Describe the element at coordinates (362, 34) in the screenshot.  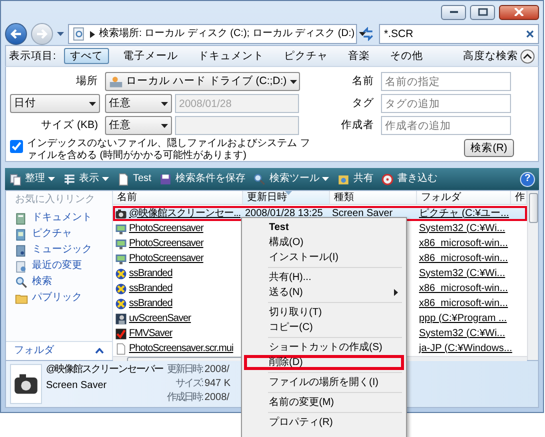
I see `dropdown-caret-icon` at that location.